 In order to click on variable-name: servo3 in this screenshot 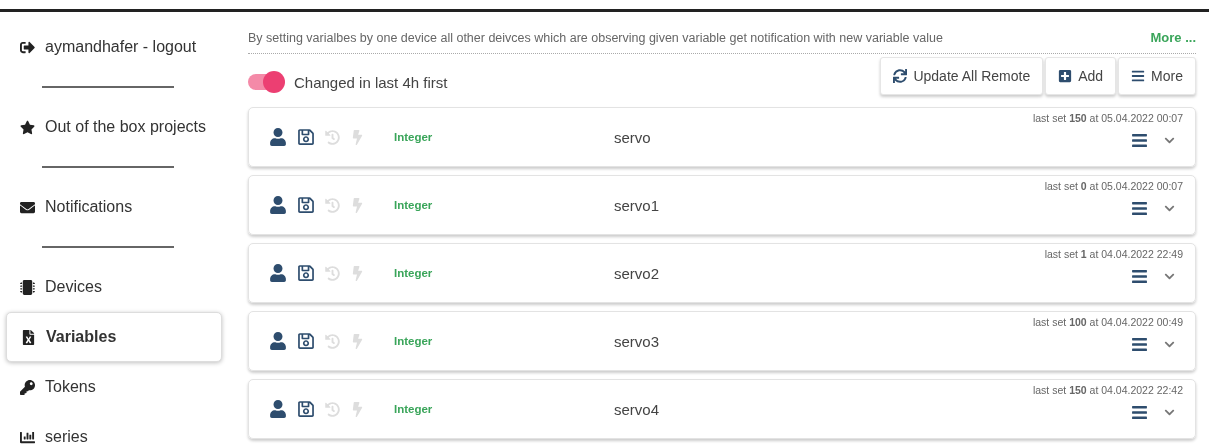, I will do `click(637, 341)`.